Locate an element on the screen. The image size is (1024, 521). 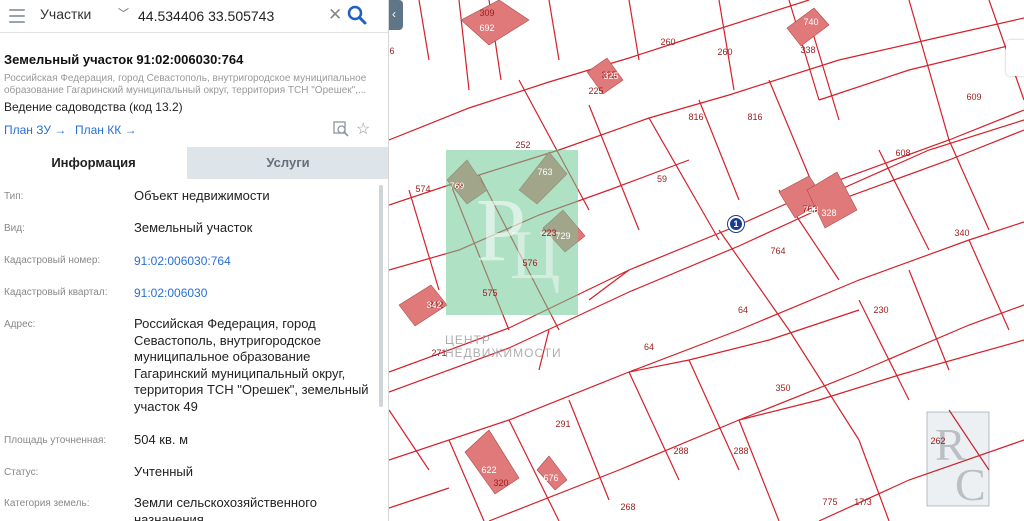
layer-select-label: Участки is located at coordinates (66, 14).